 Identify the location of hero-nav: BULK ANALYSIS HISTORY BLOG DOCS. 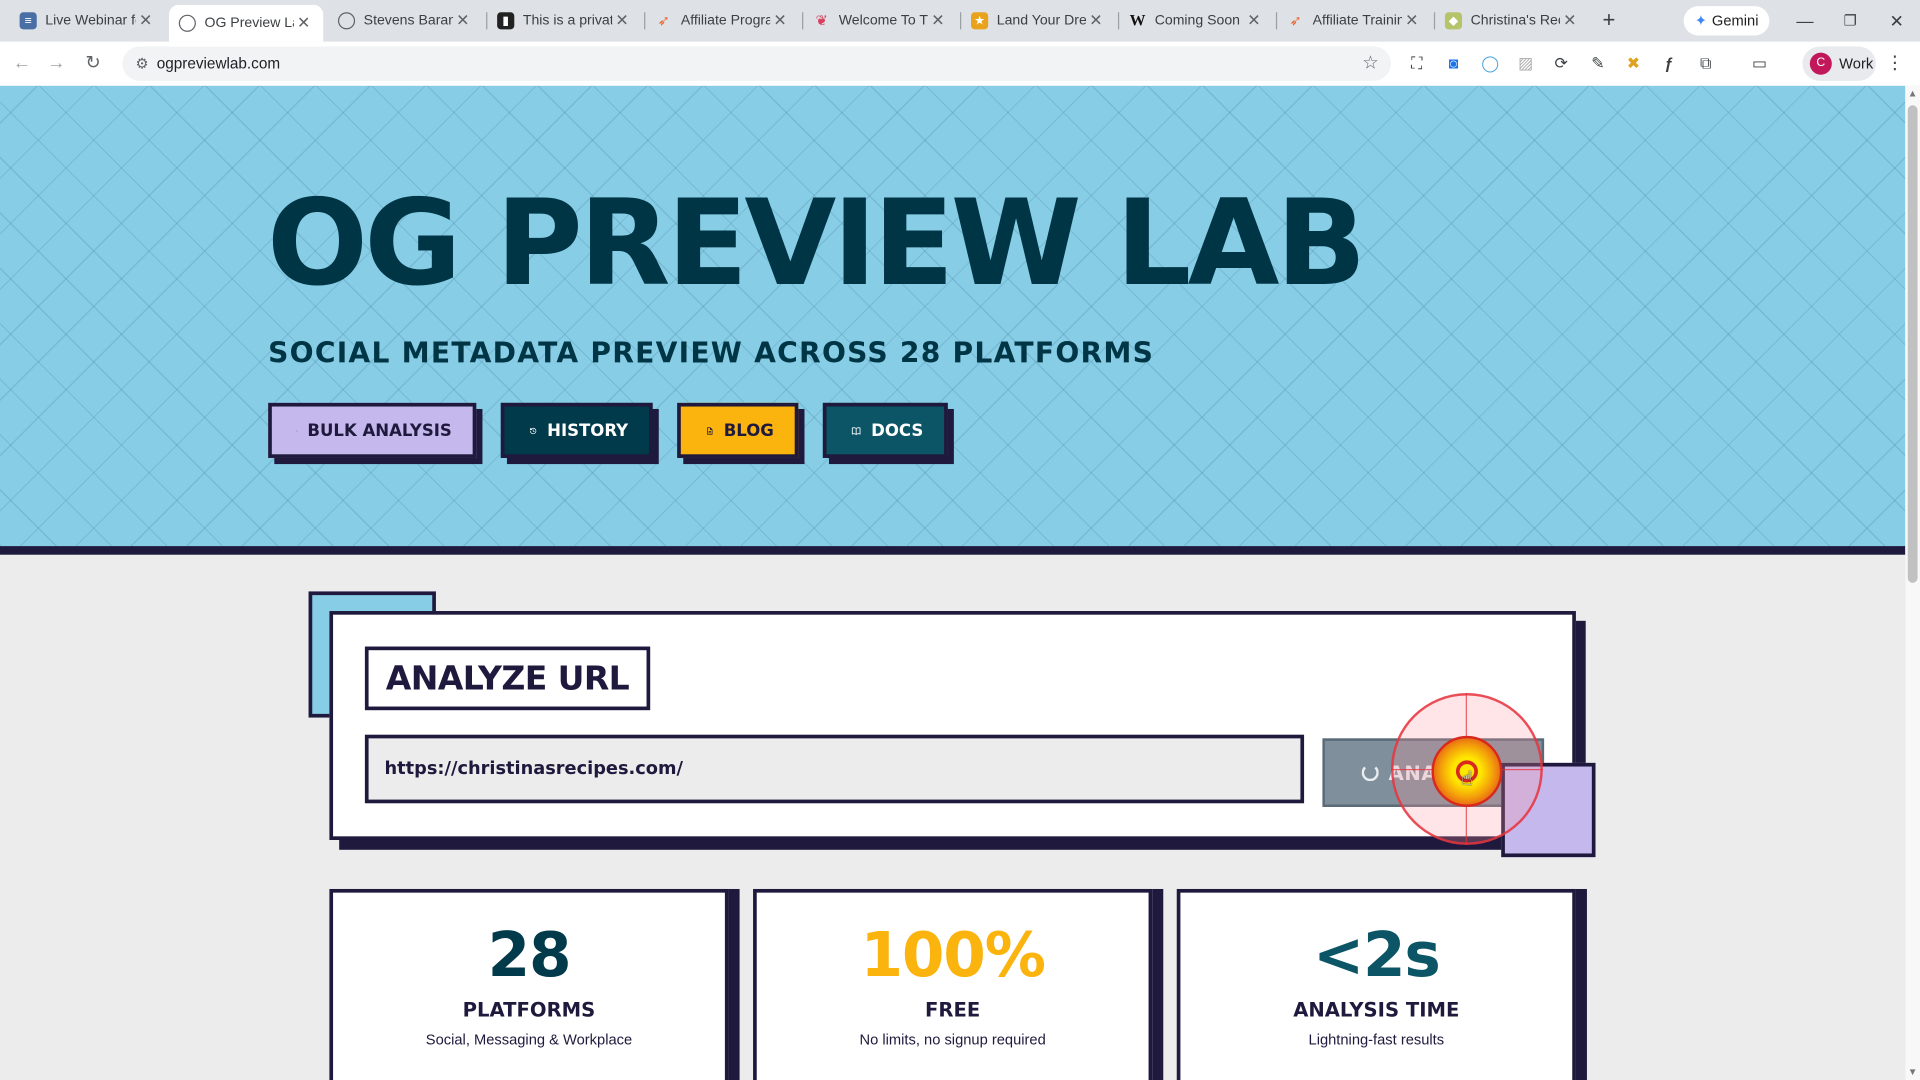
(620, 430).